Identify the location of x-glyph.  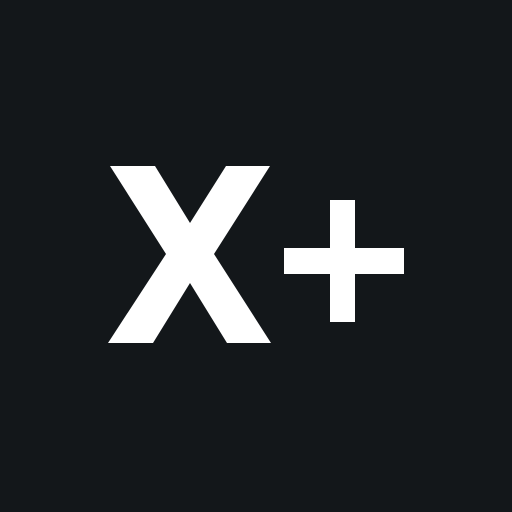
(189, 254).